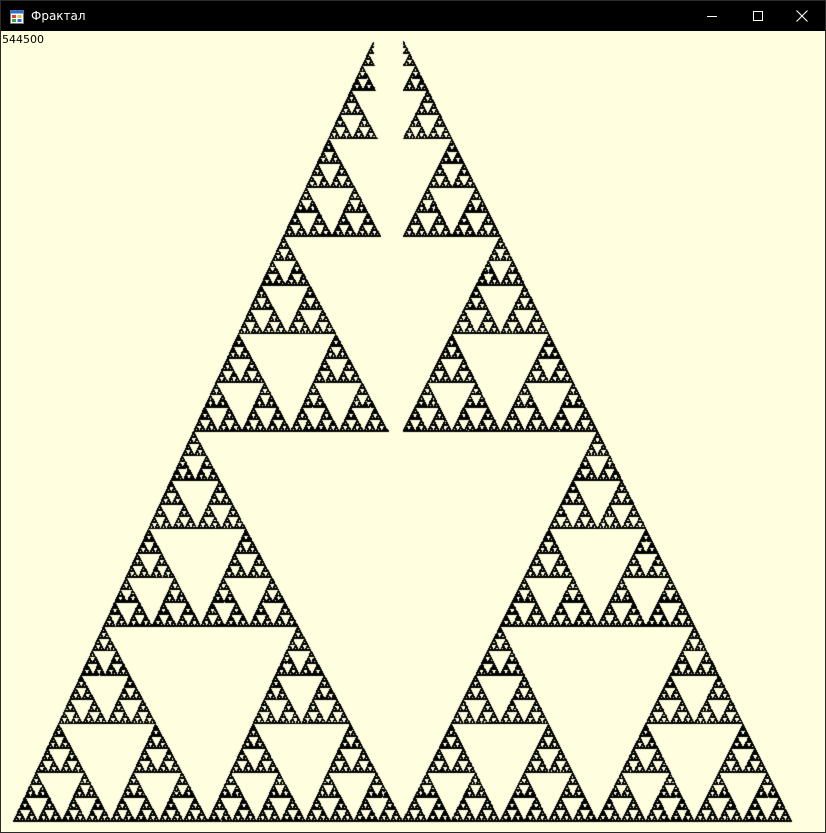 The image size is (826, 833). I want to click on minimize-icon, so click(712, 16).